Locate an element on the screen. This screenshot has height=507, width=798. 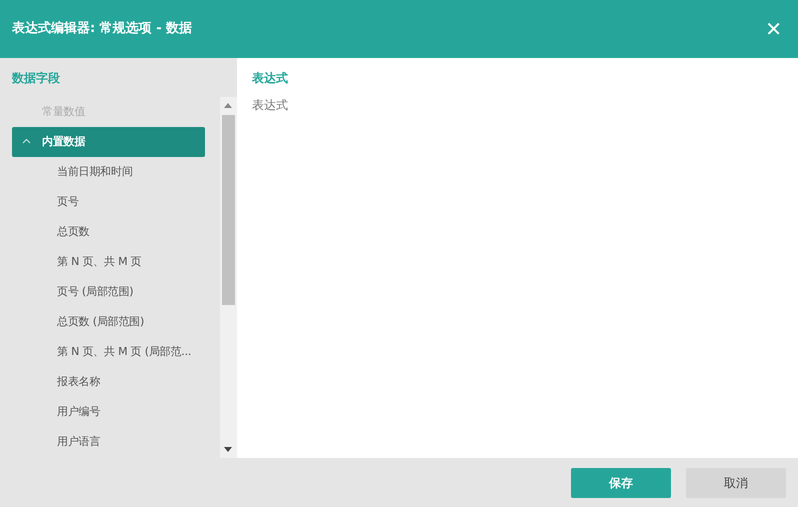
tree-item: 内置数据 is located at coordinates (108, 142).